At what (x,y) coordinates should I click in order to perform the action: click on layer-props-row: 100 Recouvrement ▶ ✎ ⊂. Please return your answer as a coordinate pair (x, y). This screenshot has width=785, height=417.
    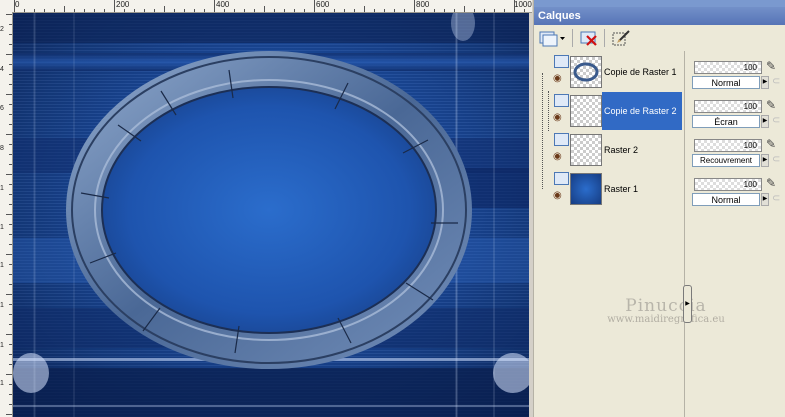
    Looking at the image, I should click on (738, 152).